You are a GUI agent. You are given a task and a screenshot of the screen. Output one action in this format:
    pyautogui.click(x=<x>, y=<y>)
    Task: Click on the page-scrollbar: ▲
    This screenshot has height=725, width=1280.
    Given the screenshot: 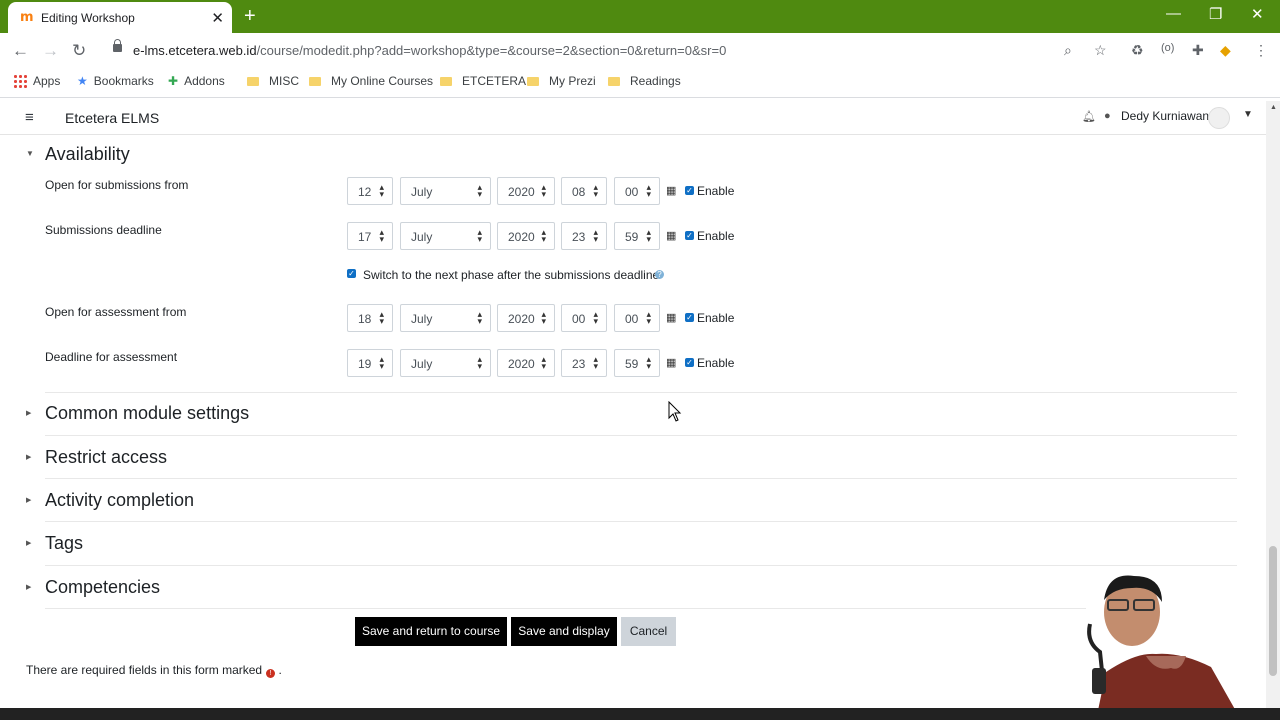 What is the action you would take?
    pyautogui.click(x=1273, y=404)
    